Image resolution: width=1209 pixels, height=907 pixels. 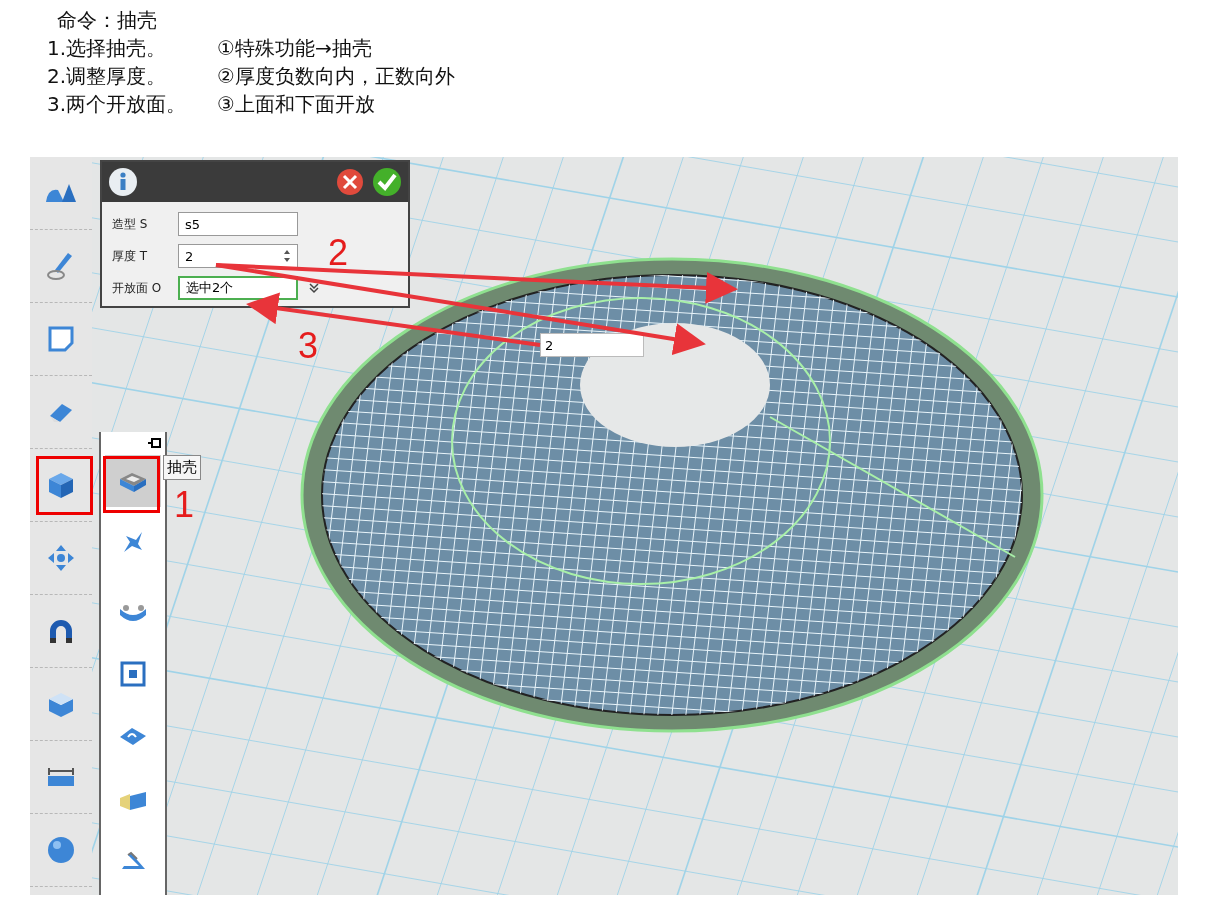 What do you see at coordinates (123, 182) in the screenshot?
I see `info-icon` at bounding box center [123, 182].